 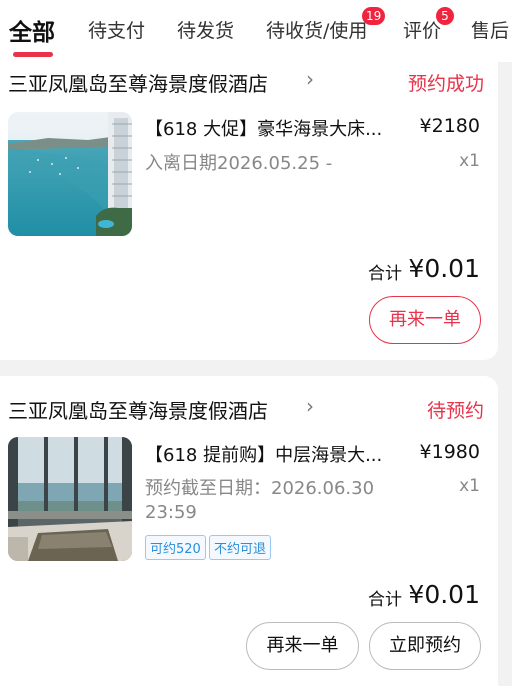 What do you see at coordinates (175, 547) in the screenshot?
I see `bookable-tag: 可约520` at bounding box center [175, 547].